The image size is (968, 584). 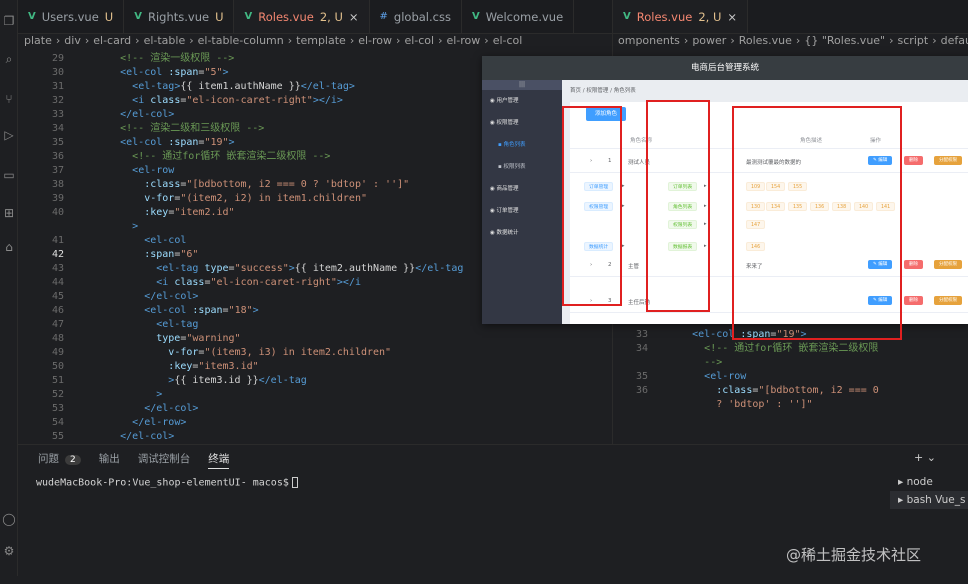 I want to click on breadcrumb-item: power, so click(x=709, y=40).